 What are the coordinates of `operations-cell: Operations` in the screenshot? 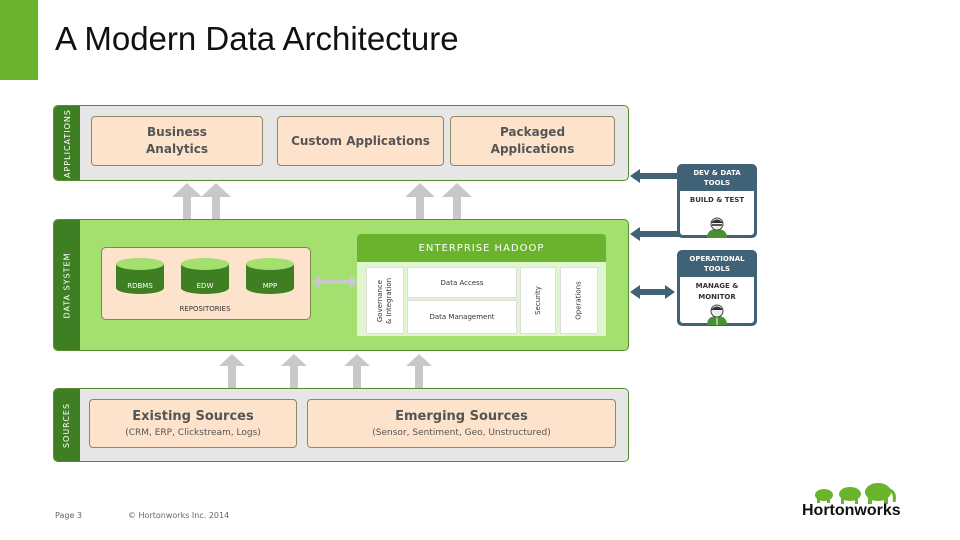 It's located at (579, 300).